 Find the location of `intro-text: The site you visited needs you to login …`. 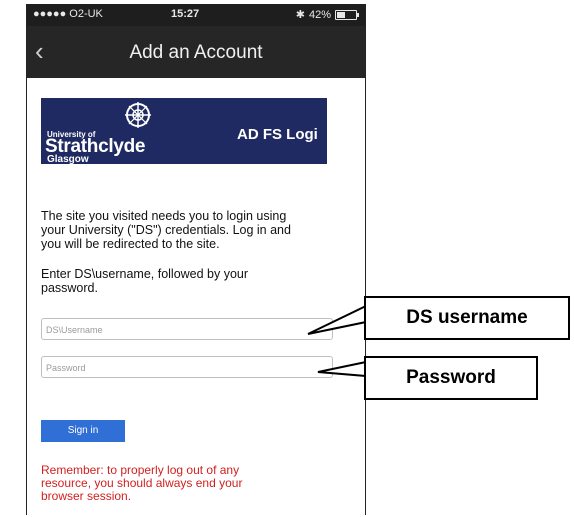

intro-text: The site you visited needs you to login … is located at coordinates (191, 230).